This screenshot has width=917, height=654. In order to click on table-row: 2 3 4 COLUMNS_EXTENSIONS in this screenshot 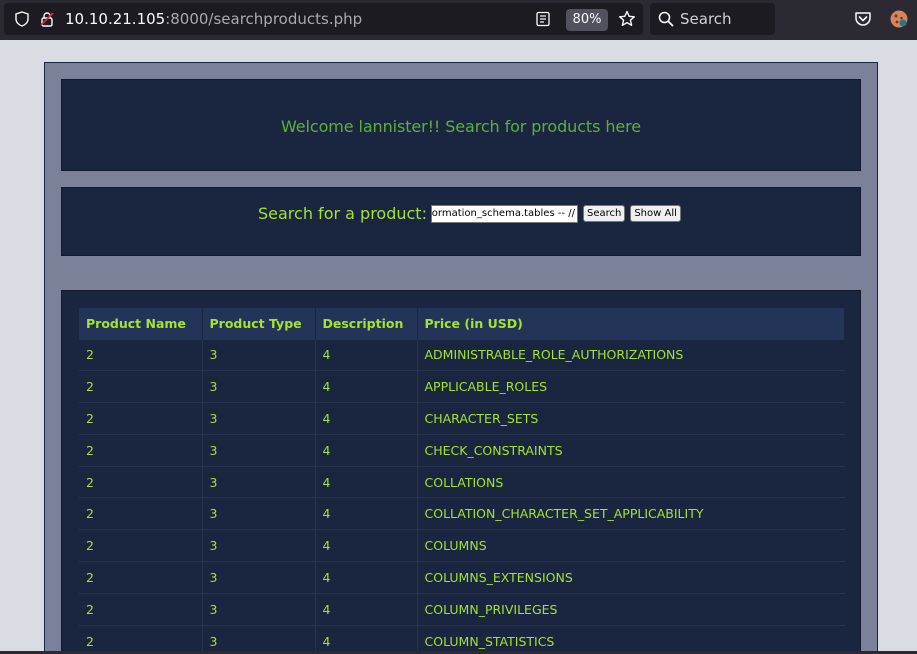, I will do `click(462, 577)`.